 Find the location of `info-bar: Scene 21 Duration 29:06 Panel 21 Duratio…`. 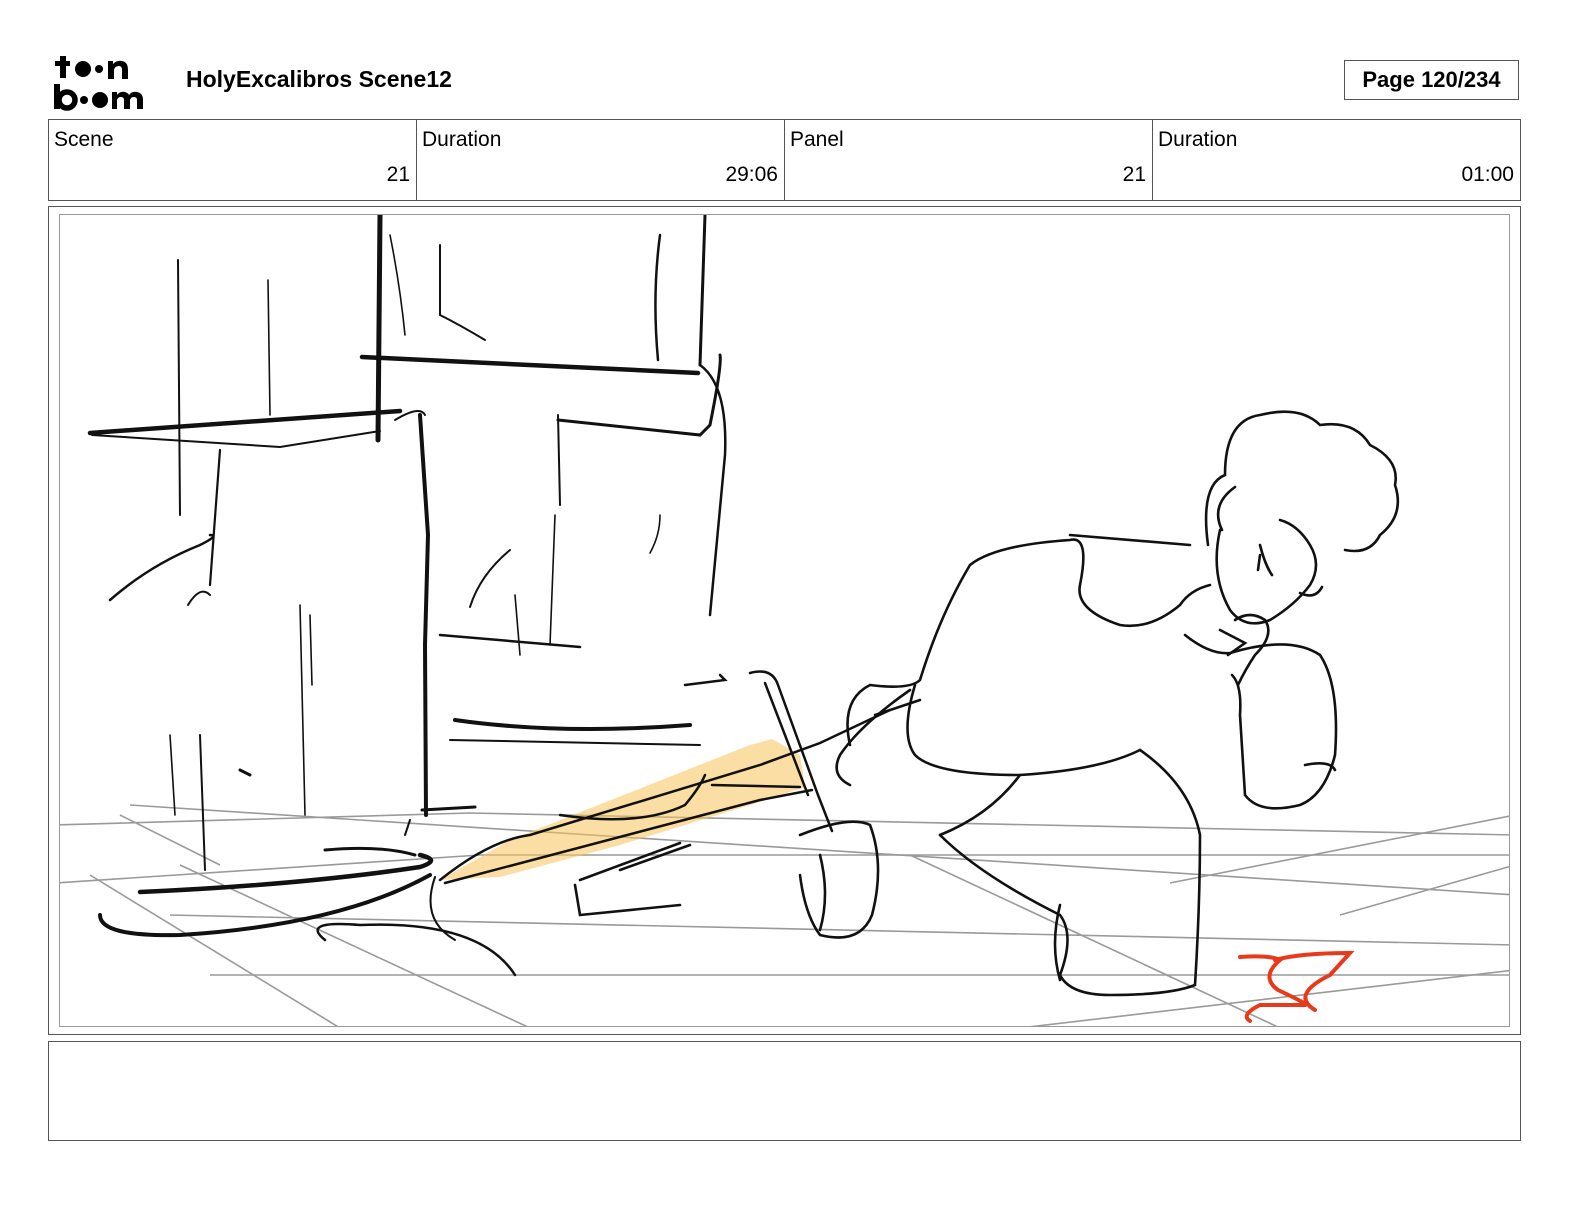

info-bar: Scene 21 Duration 29:06 Panel 21 Duratio… is located at coordinates (784, 160).